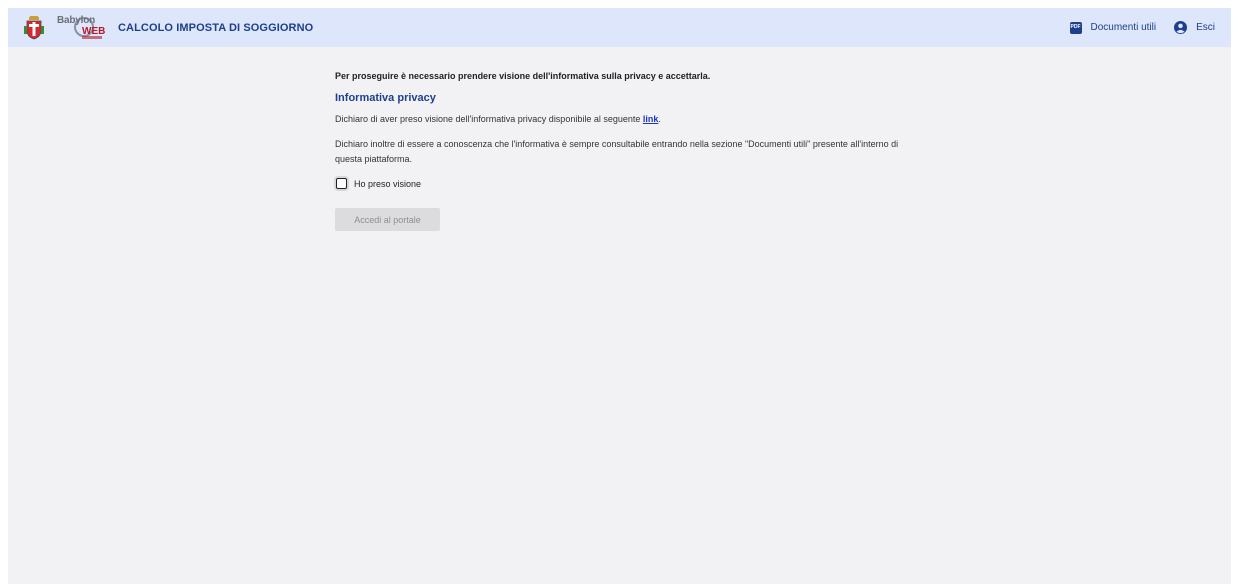 The image size is (1239, 584). I want to click on privacy-link: link, so click(651, 119).